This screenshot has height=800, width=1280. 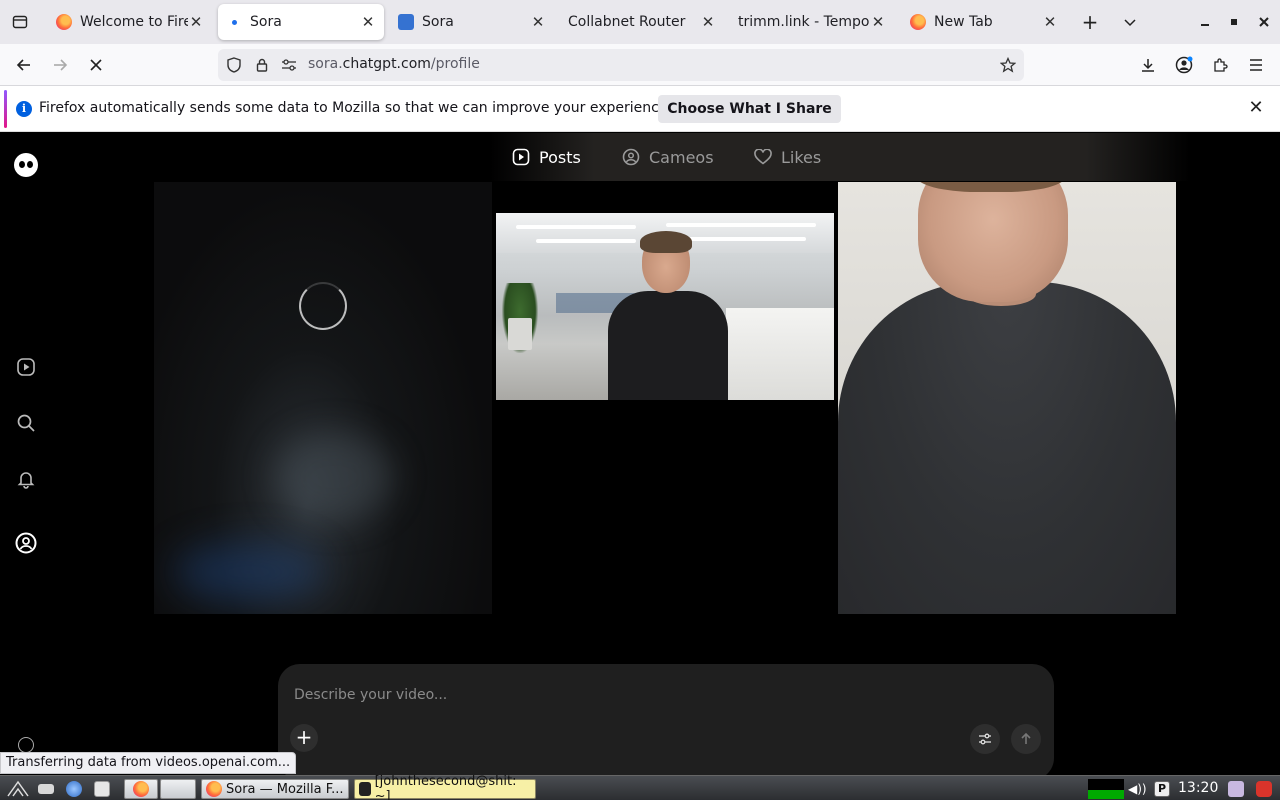 What do you see at coordinates (289, 65) in the screenshot?
I see `site-permissions-icon` at bounding box center [289, 65].